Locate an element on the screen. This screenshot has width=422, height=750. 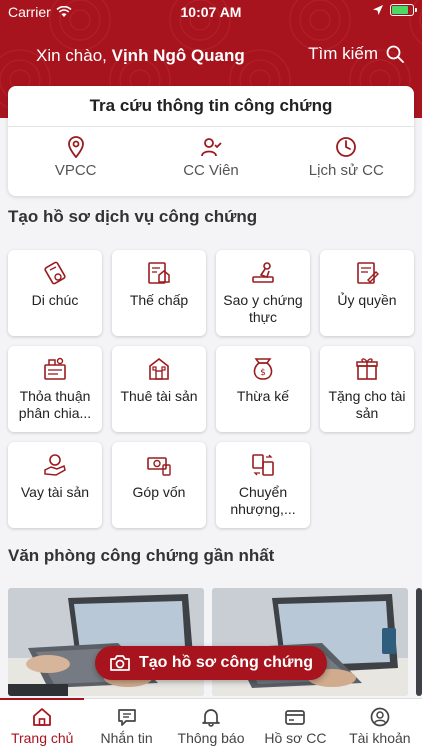
service-label: Di chúc is located at coordinates (55, 300).